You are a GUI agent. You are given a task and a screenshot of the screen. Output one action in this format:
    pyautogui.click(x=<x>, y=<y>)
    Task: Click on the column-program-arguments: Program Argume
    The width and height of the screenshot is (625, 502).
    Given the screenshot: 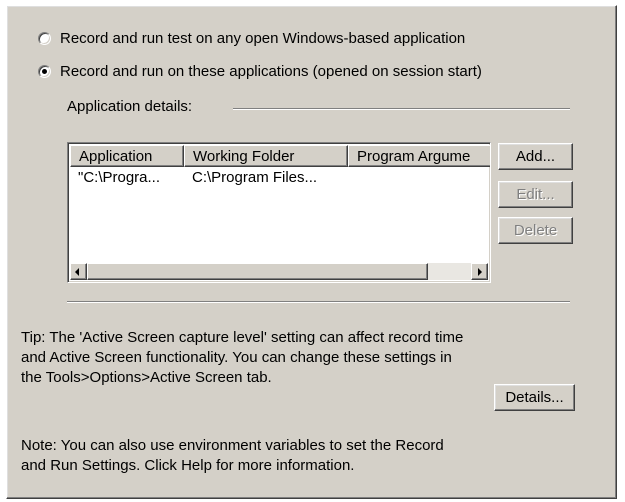 What is the action you would take?
    pyautogui.click(x=419, y=156)
    